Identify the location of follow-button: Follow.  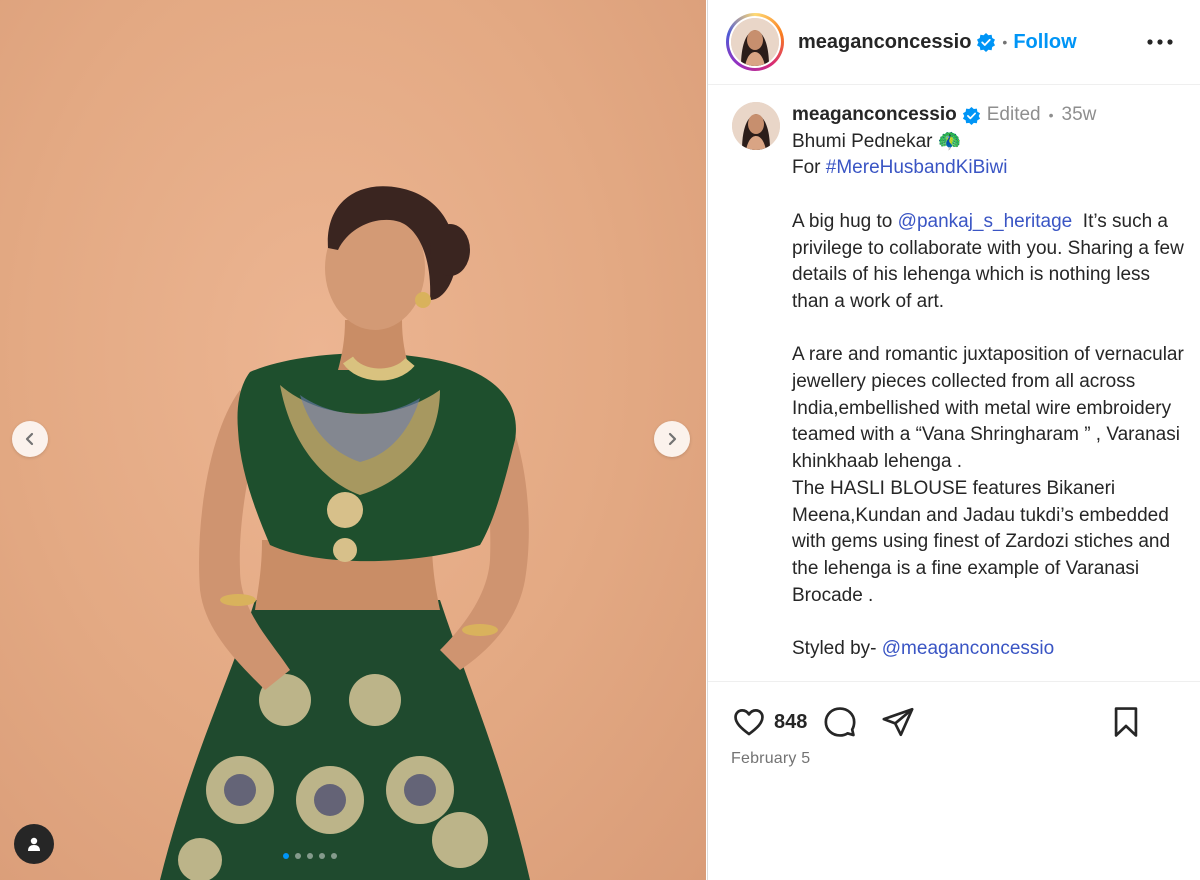
(1044, 42).